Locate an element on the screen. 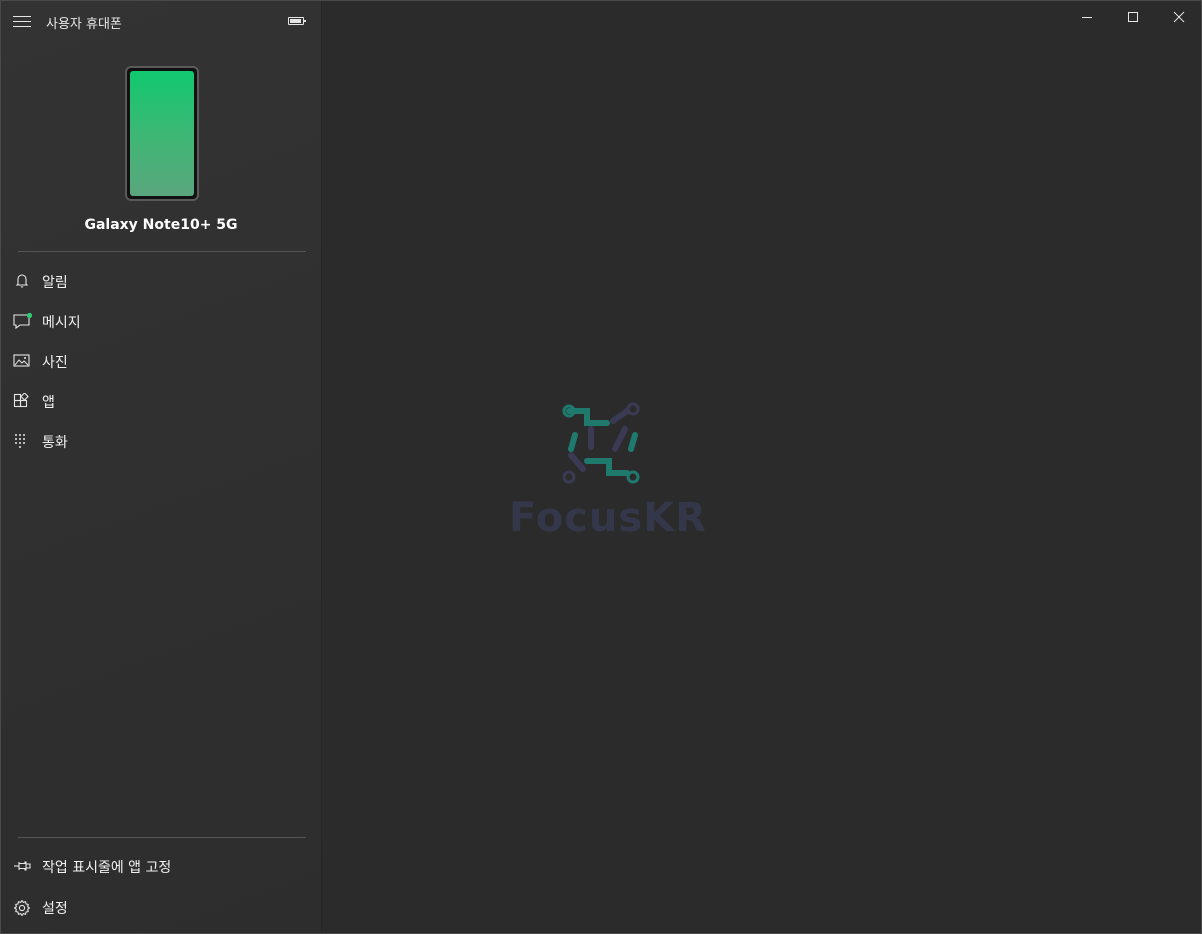 The image size is (1202, 934). nav-label: 설정 is located at coordinates (55, 909).